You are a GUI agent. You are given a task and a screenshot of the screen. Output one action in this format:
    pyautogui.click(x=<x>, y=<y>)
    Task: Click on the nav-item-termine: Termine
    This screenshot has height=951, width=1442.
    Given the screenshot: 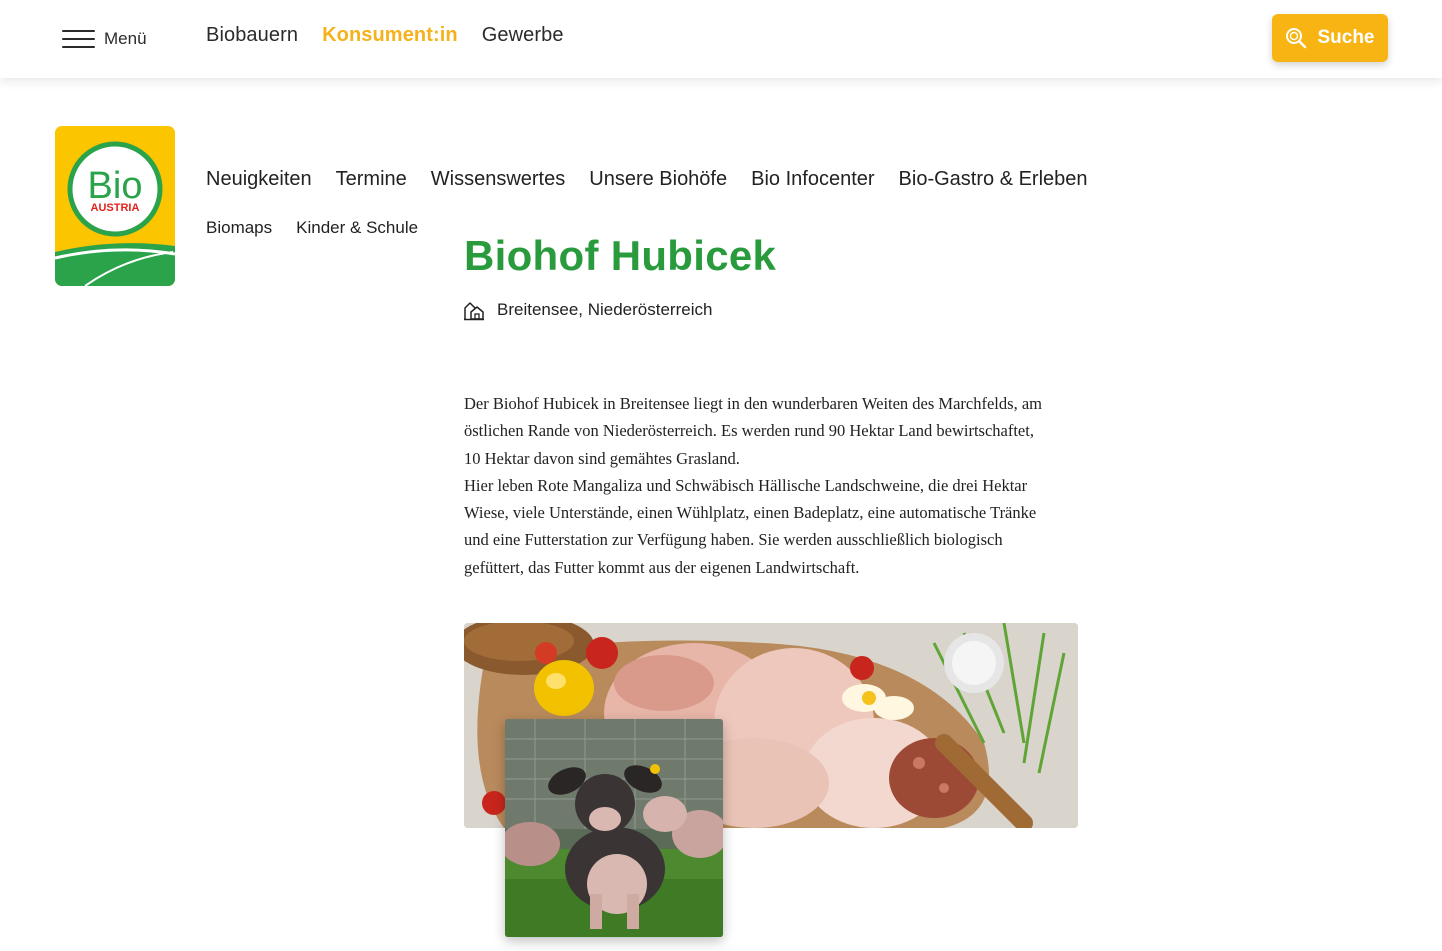 What is the action you would take?
    pyautogui.click(x=371, y=179)
    